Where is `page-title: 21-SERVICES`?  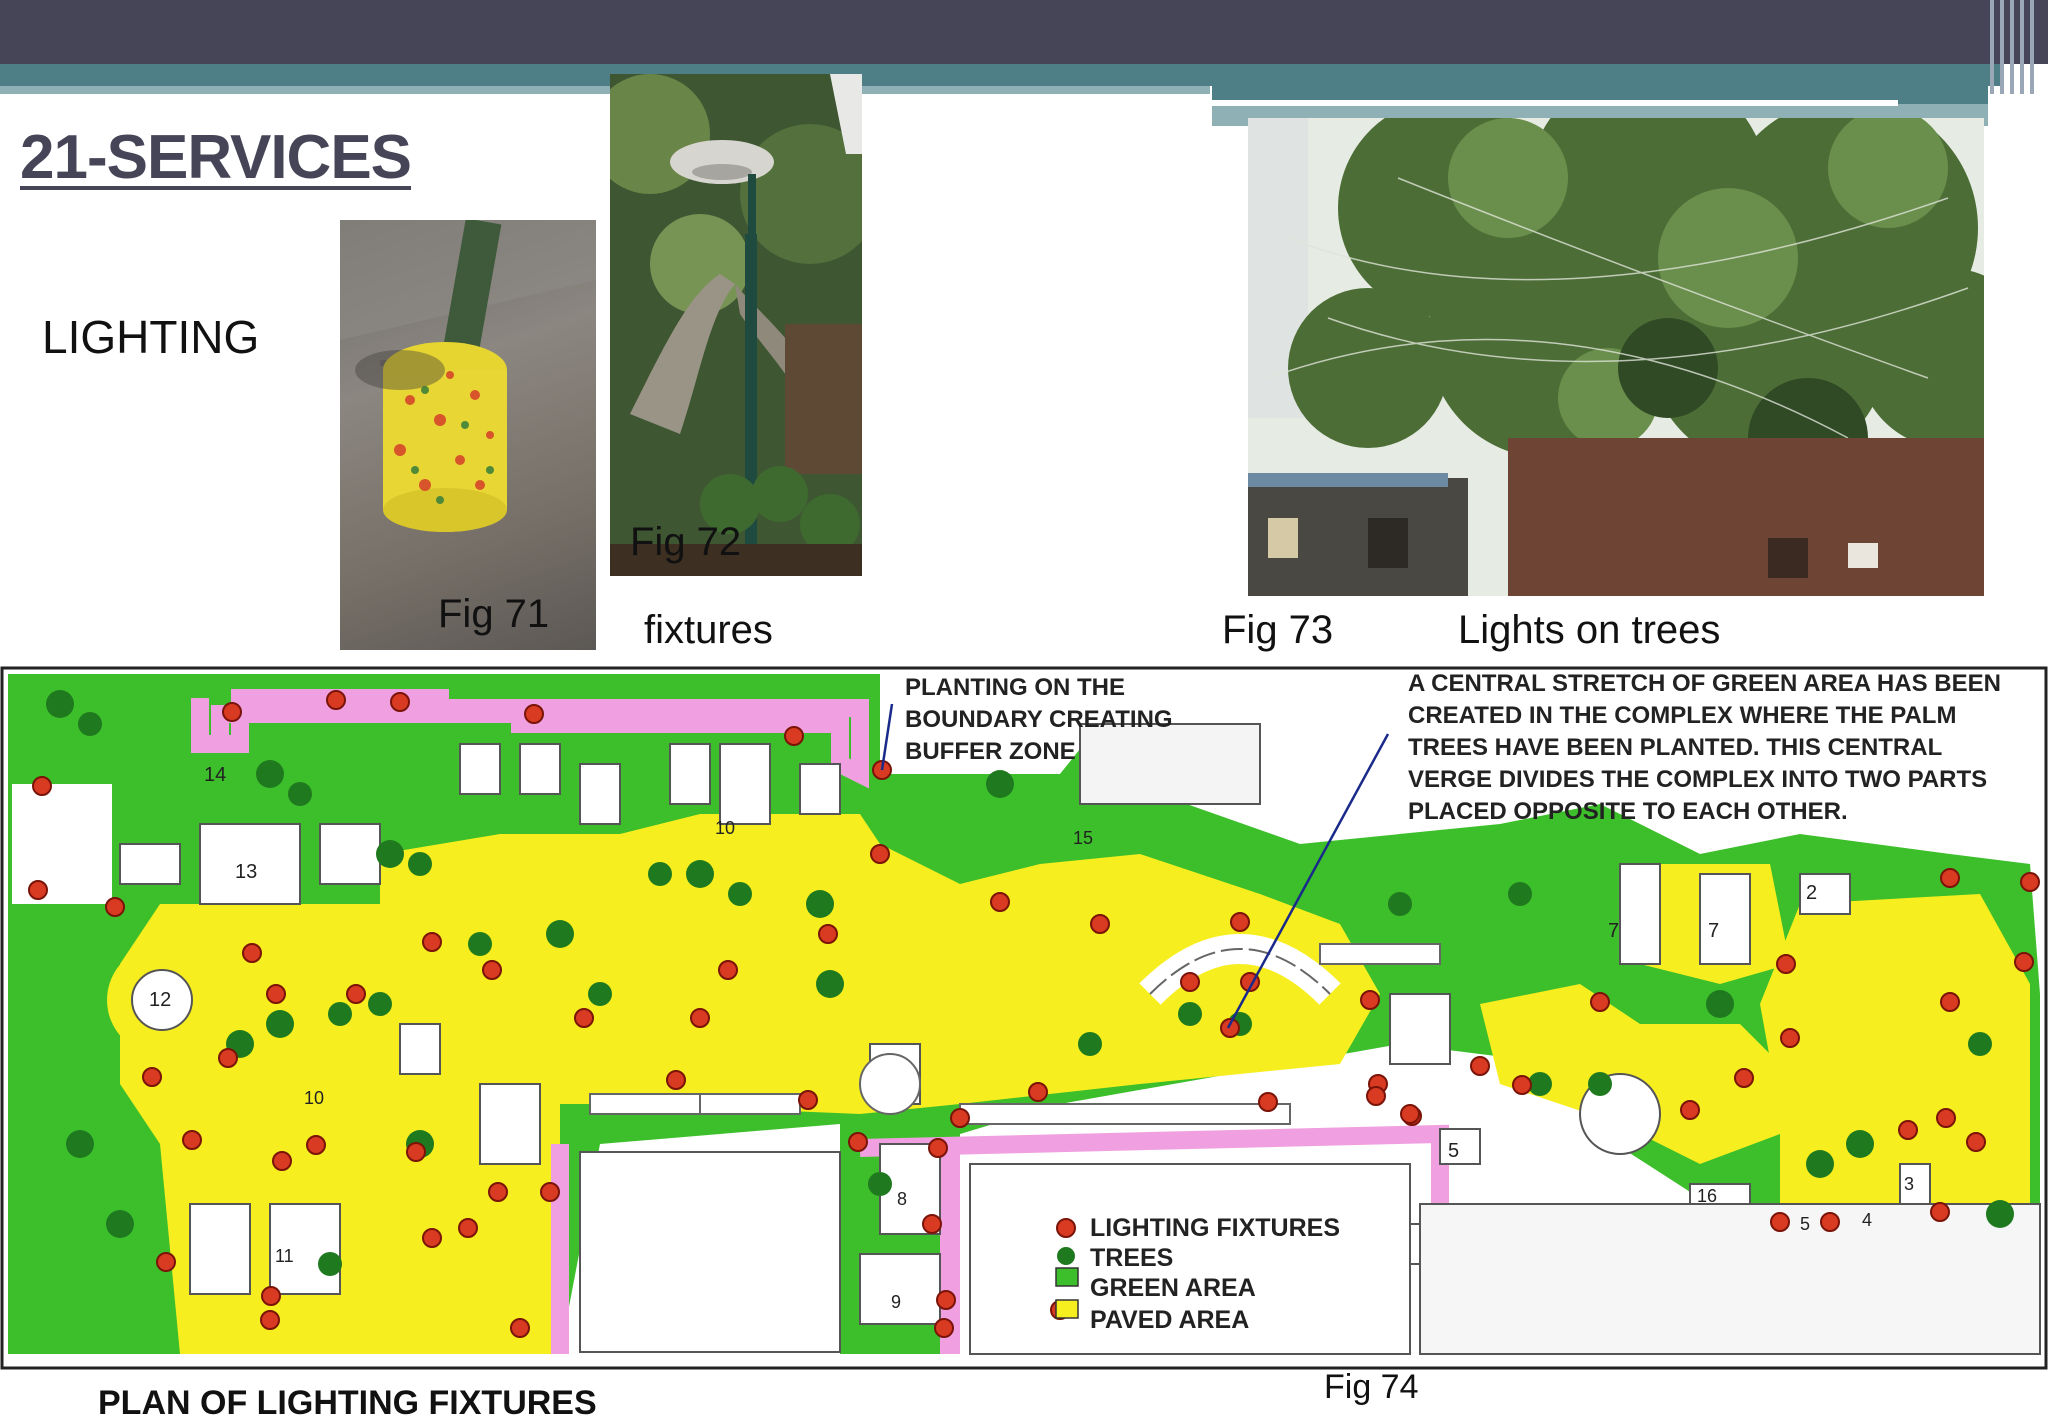
page-title: 21-SERVICES is located at coordinates (216, 157).